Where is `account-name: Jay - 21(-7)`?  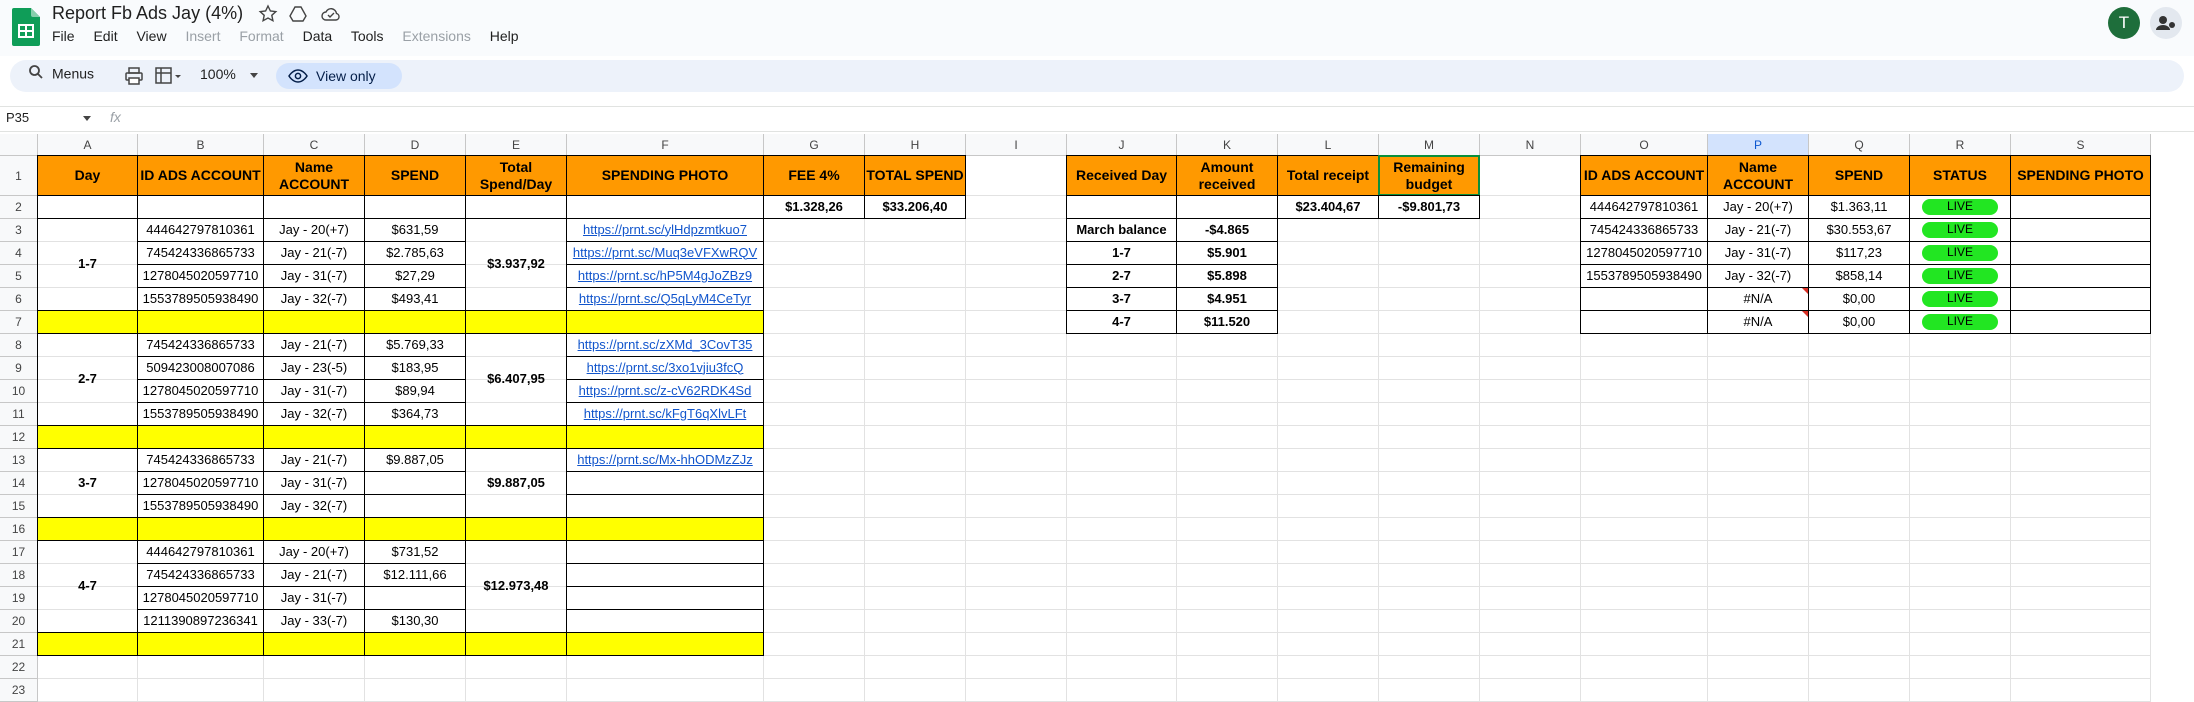
account-name: Jay - 21(-7) is located at coordinates (314, 575).